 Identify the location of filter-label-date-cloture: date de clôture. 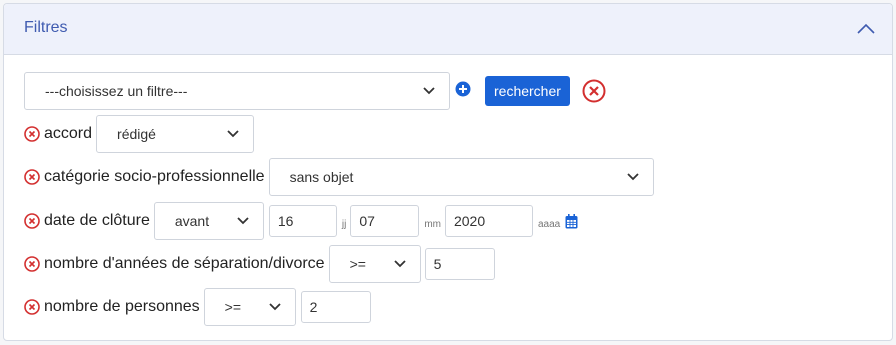
(97, 220).